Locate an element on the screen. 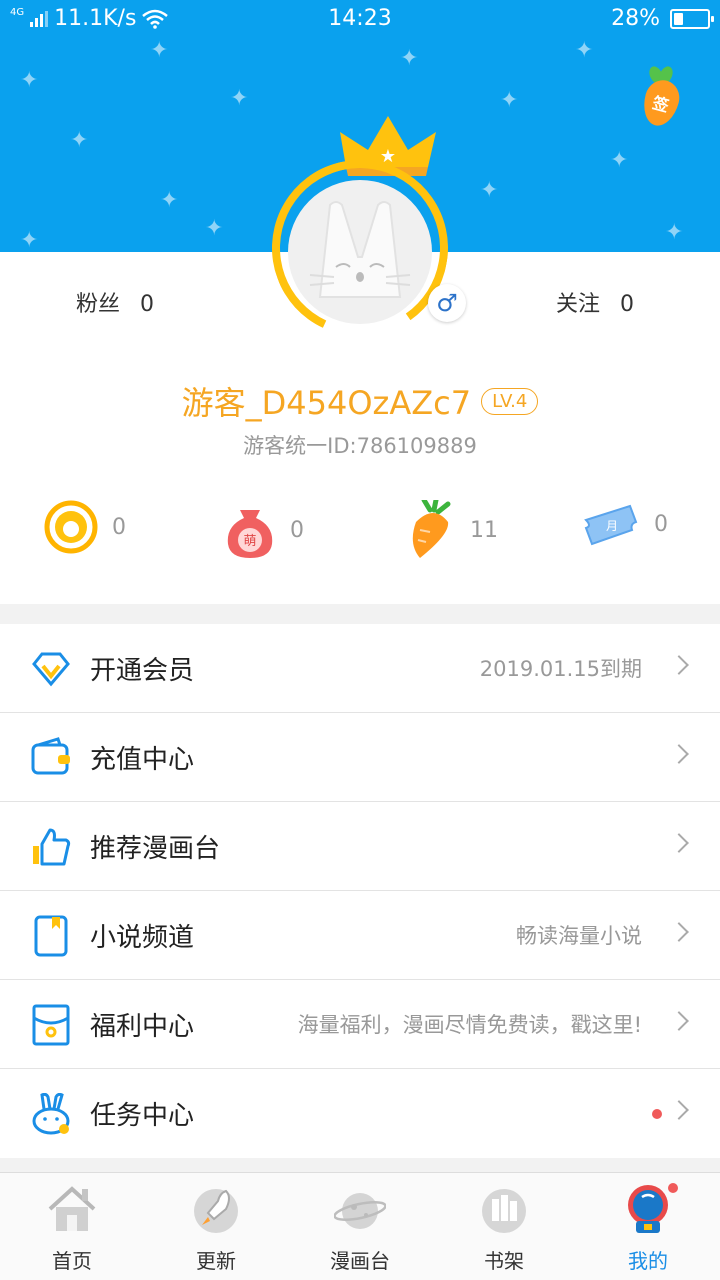 The width and height of the screenshot is (720, 1280). book-icon is located at coordinates (51, 936).